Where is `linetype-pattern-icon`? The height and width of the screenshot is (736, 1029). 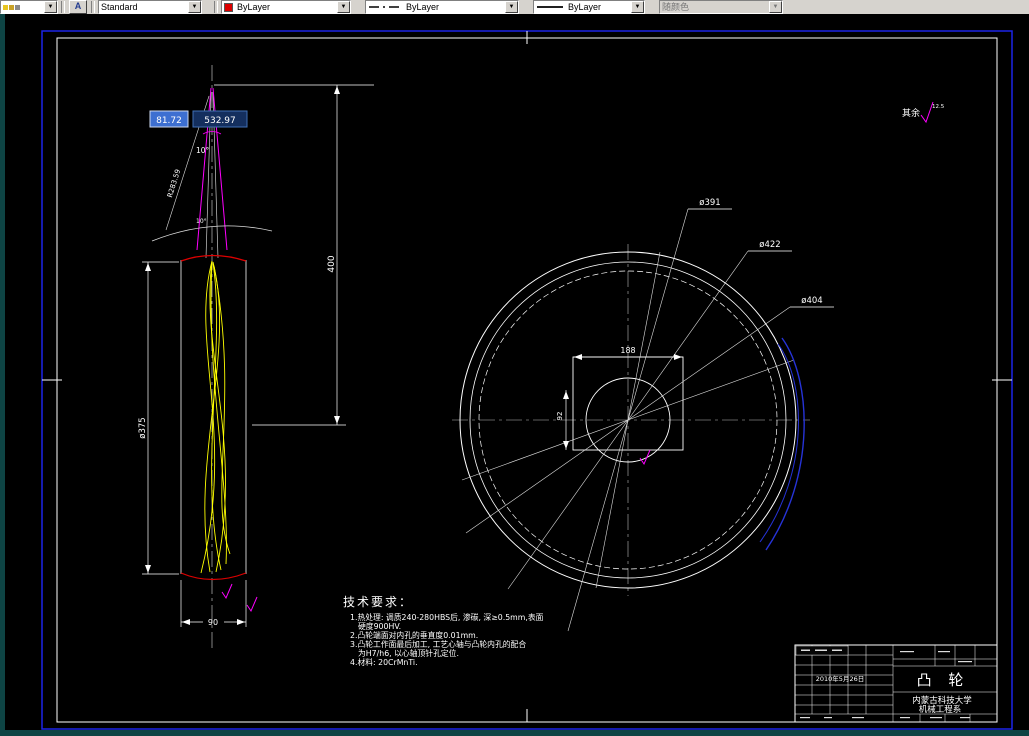
linetype-pattern-icon is located at coordinates (384, 7).